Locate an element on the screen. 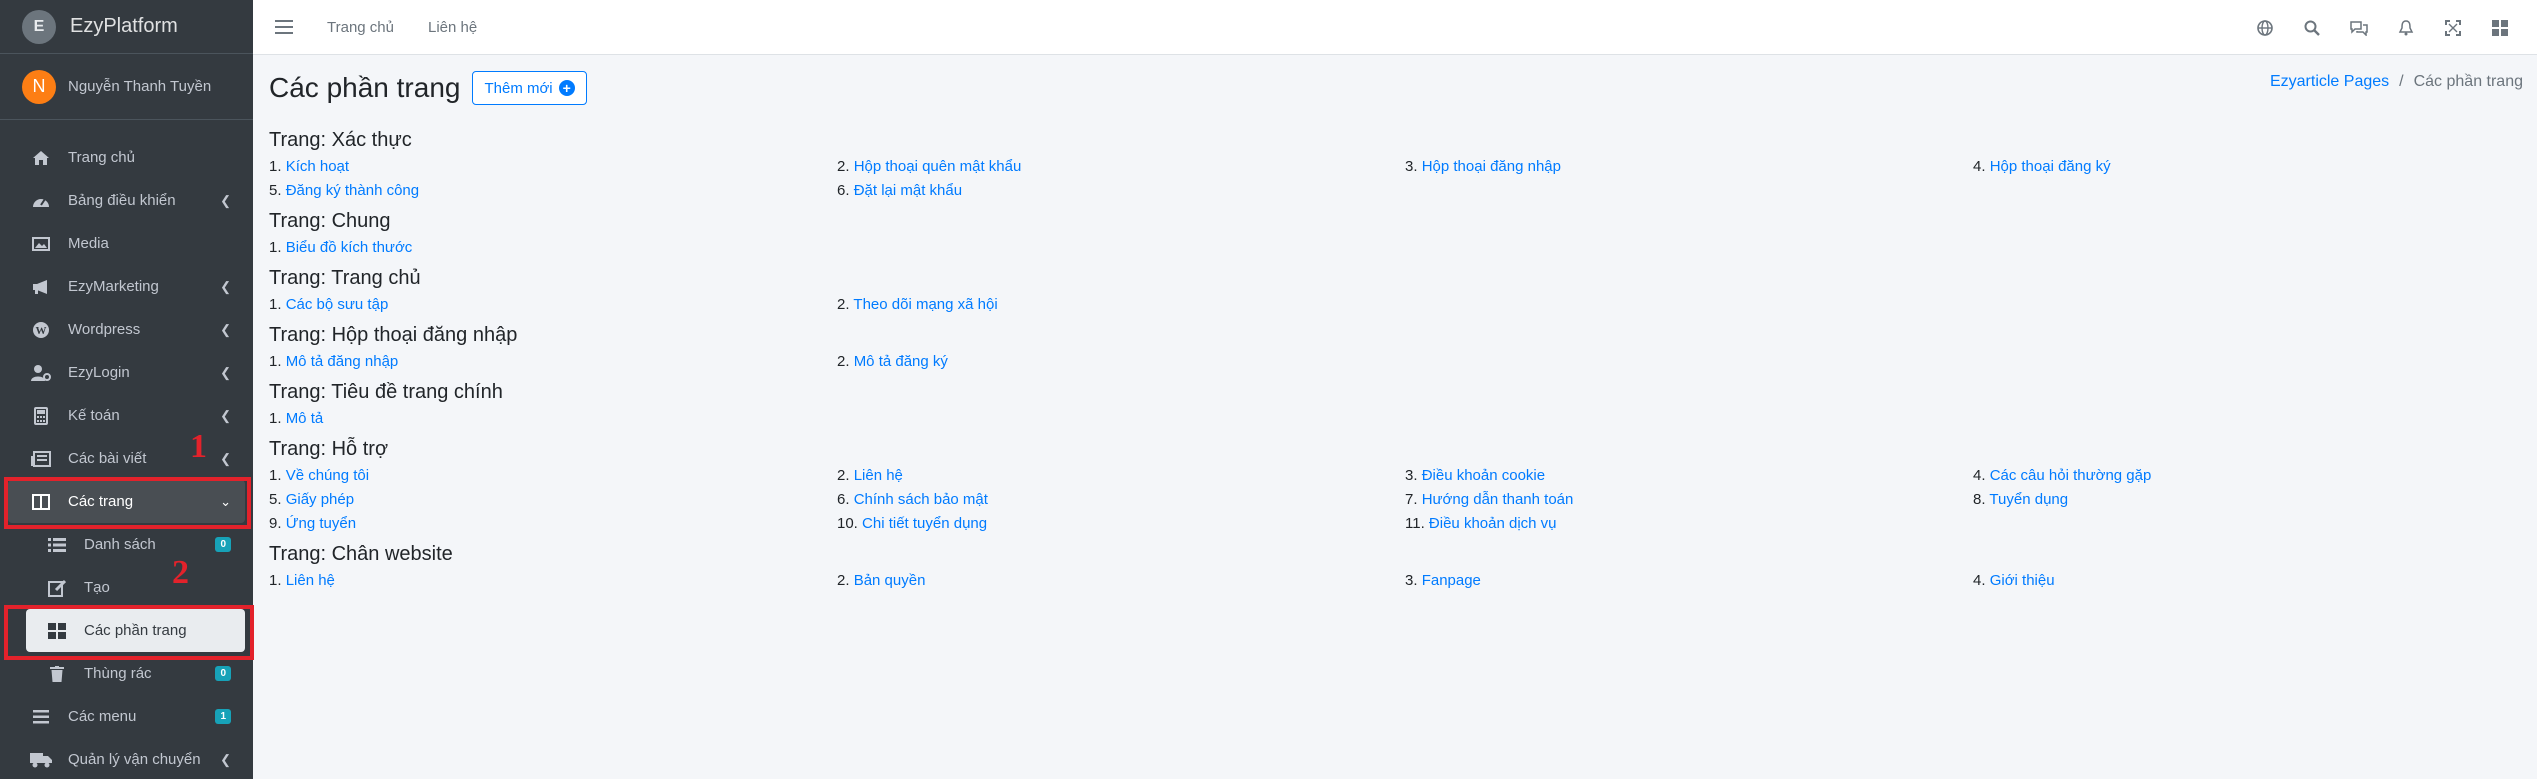 Image resolution: width=2537 pixels, height=779 pixels. list-item: 1. Về chúng tôi is located at coordinates (553, 477).